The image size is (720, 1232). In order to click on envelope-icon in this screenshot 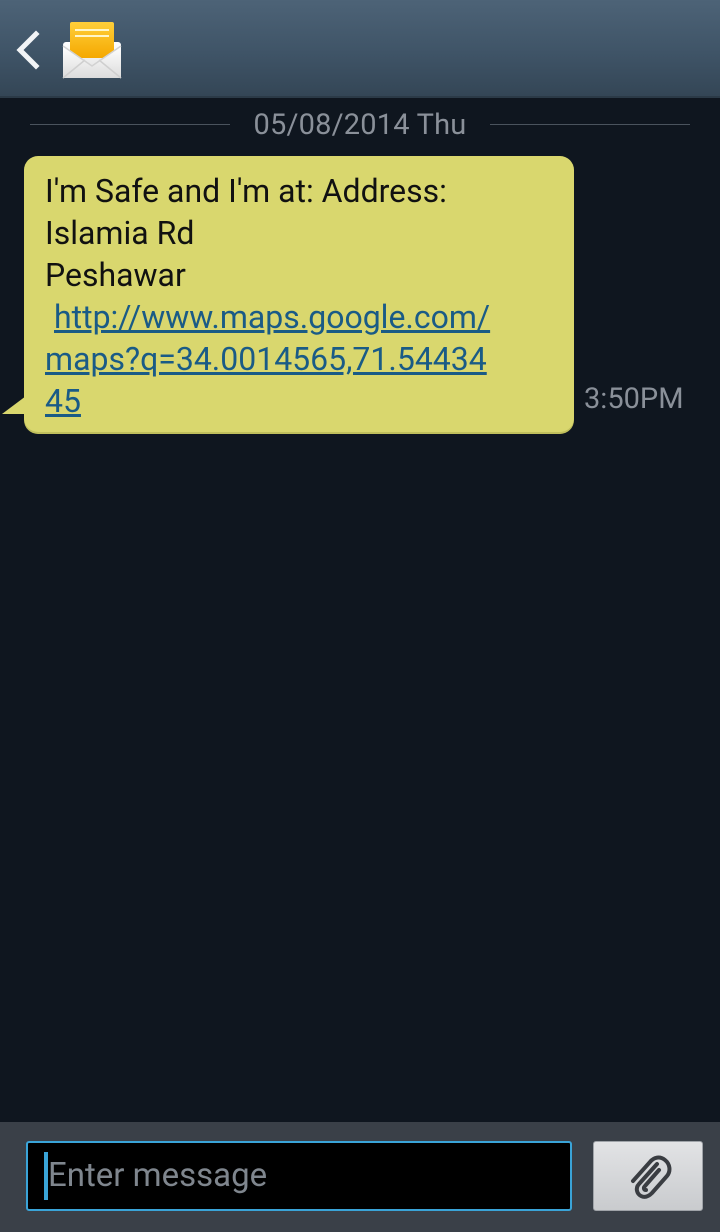, I will do `click(92, 50)`.